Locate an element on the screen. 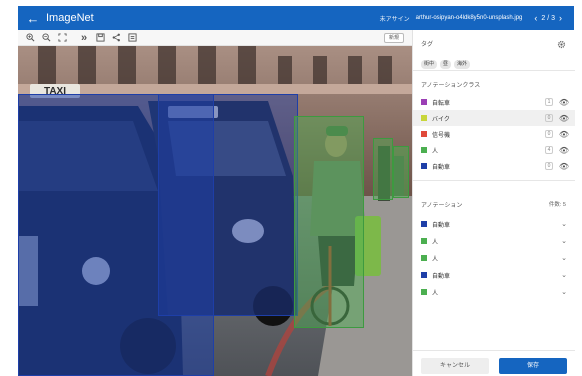 This screenshot has height=376, width=582. save-button: 保存 is located at coordinates (533, 366).